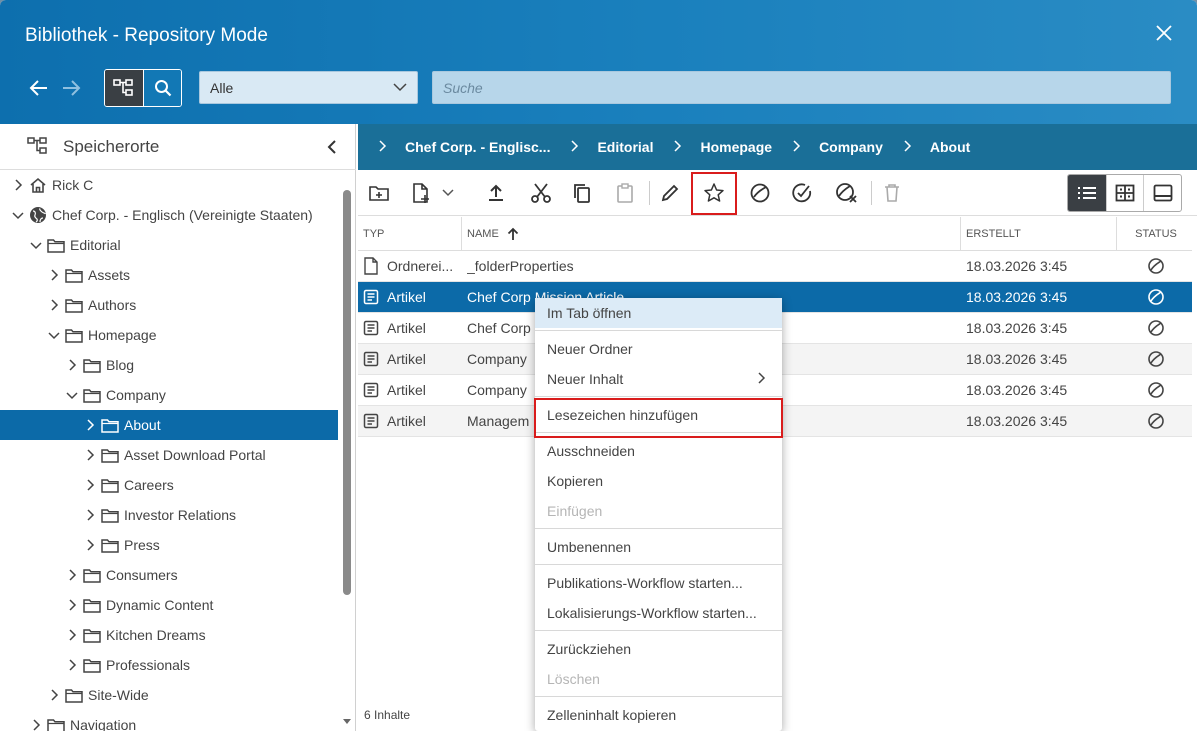 The height and width of the screenshot is (731, 1197). What do you see at coordinates (39, 88) in the screenshot?
I see `back-arrow-icon` at bounding box center [39, 88].